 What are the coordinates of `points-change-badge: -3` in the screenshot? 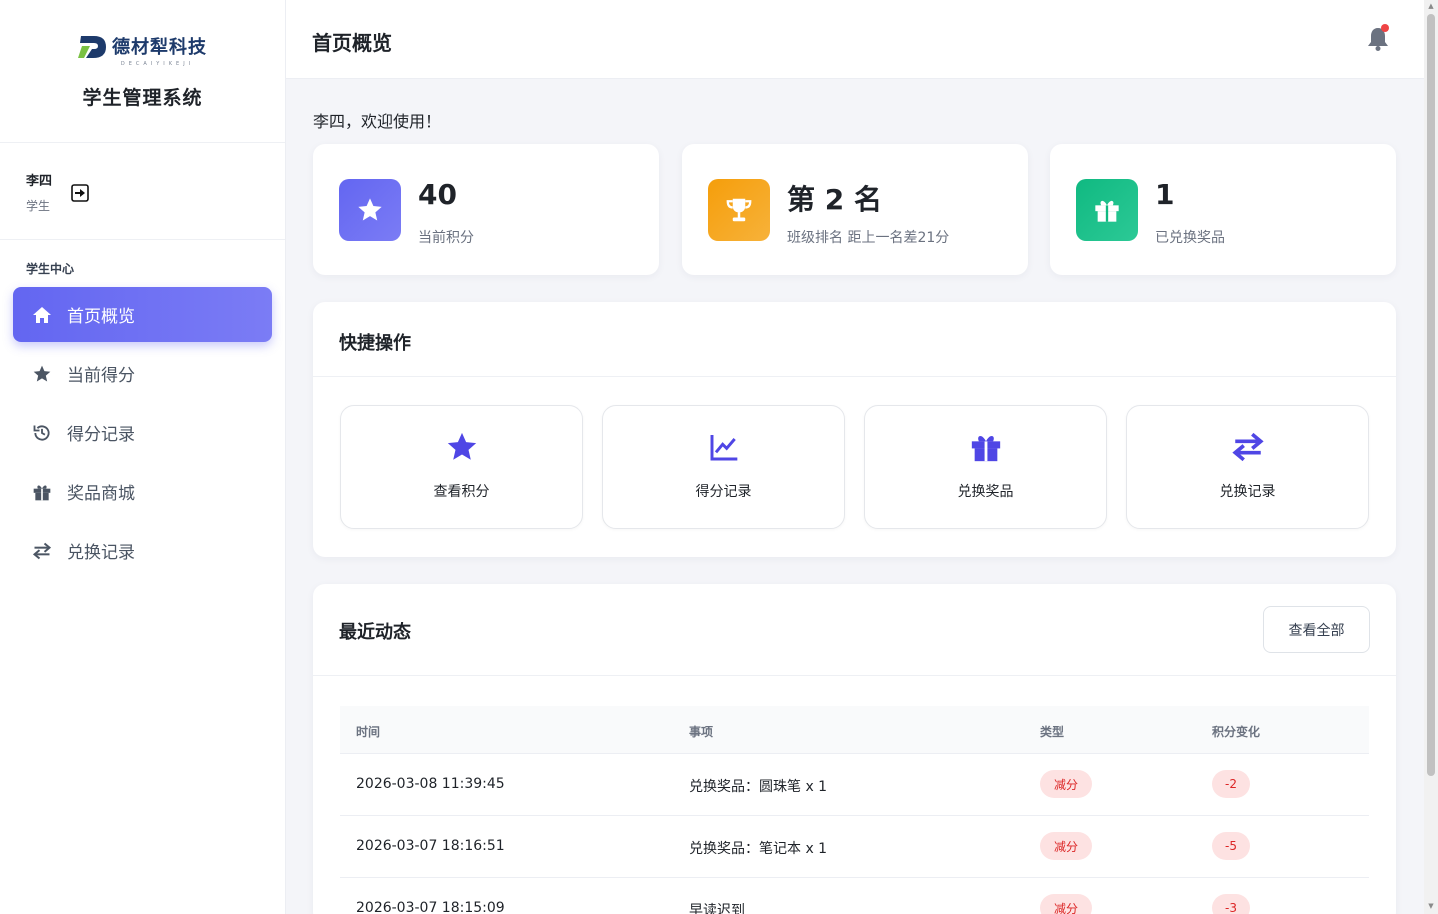 It's located at (1231, 904).